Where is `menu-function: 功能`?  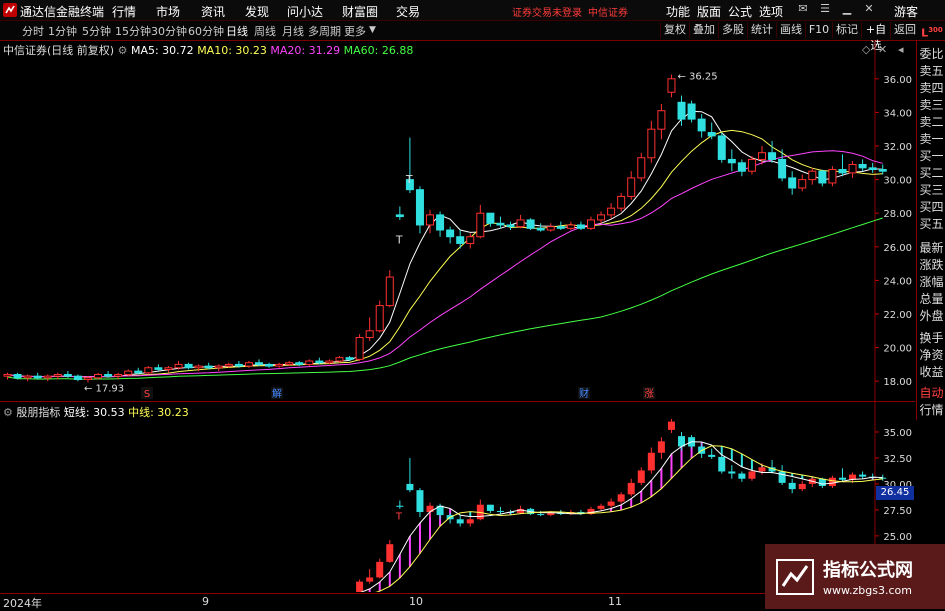 menu-function: 功能 is located at coordinates (678, 11).